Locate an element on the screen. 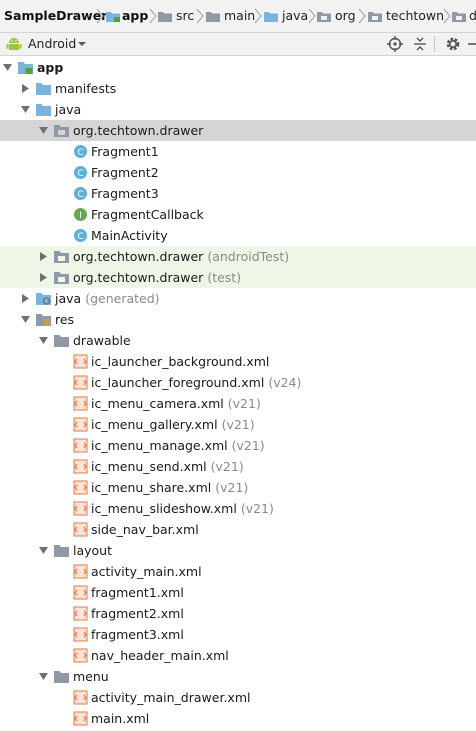 This screenshot has width=476, height=731. tree-node-xml-file: activity_main_drawer.xml is located at coordinates (238, 697).